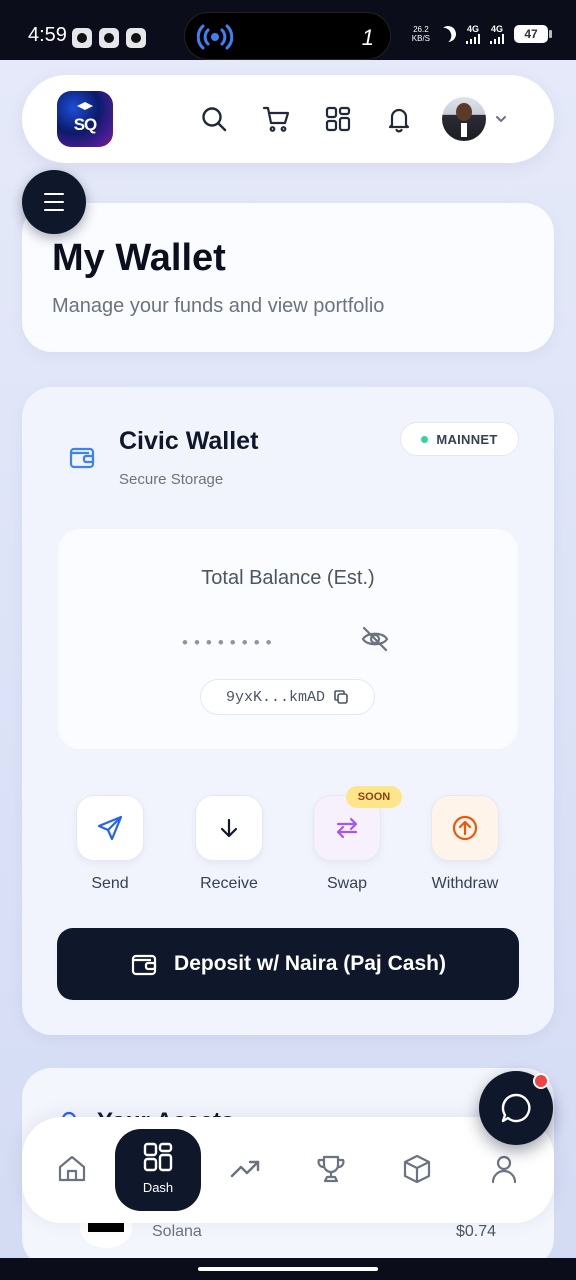  I want to click on island-count: 1, so click(367, 37).